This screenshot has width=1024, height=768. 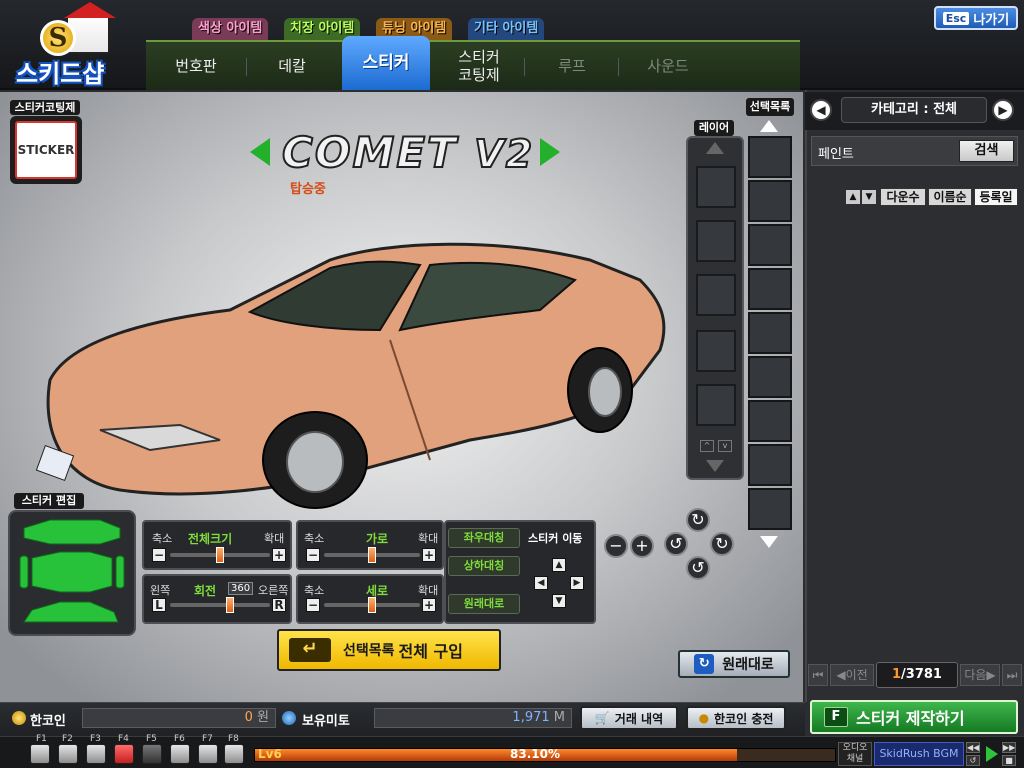 I want to click on width-decrease-button: −, so click(x=313, y=555).